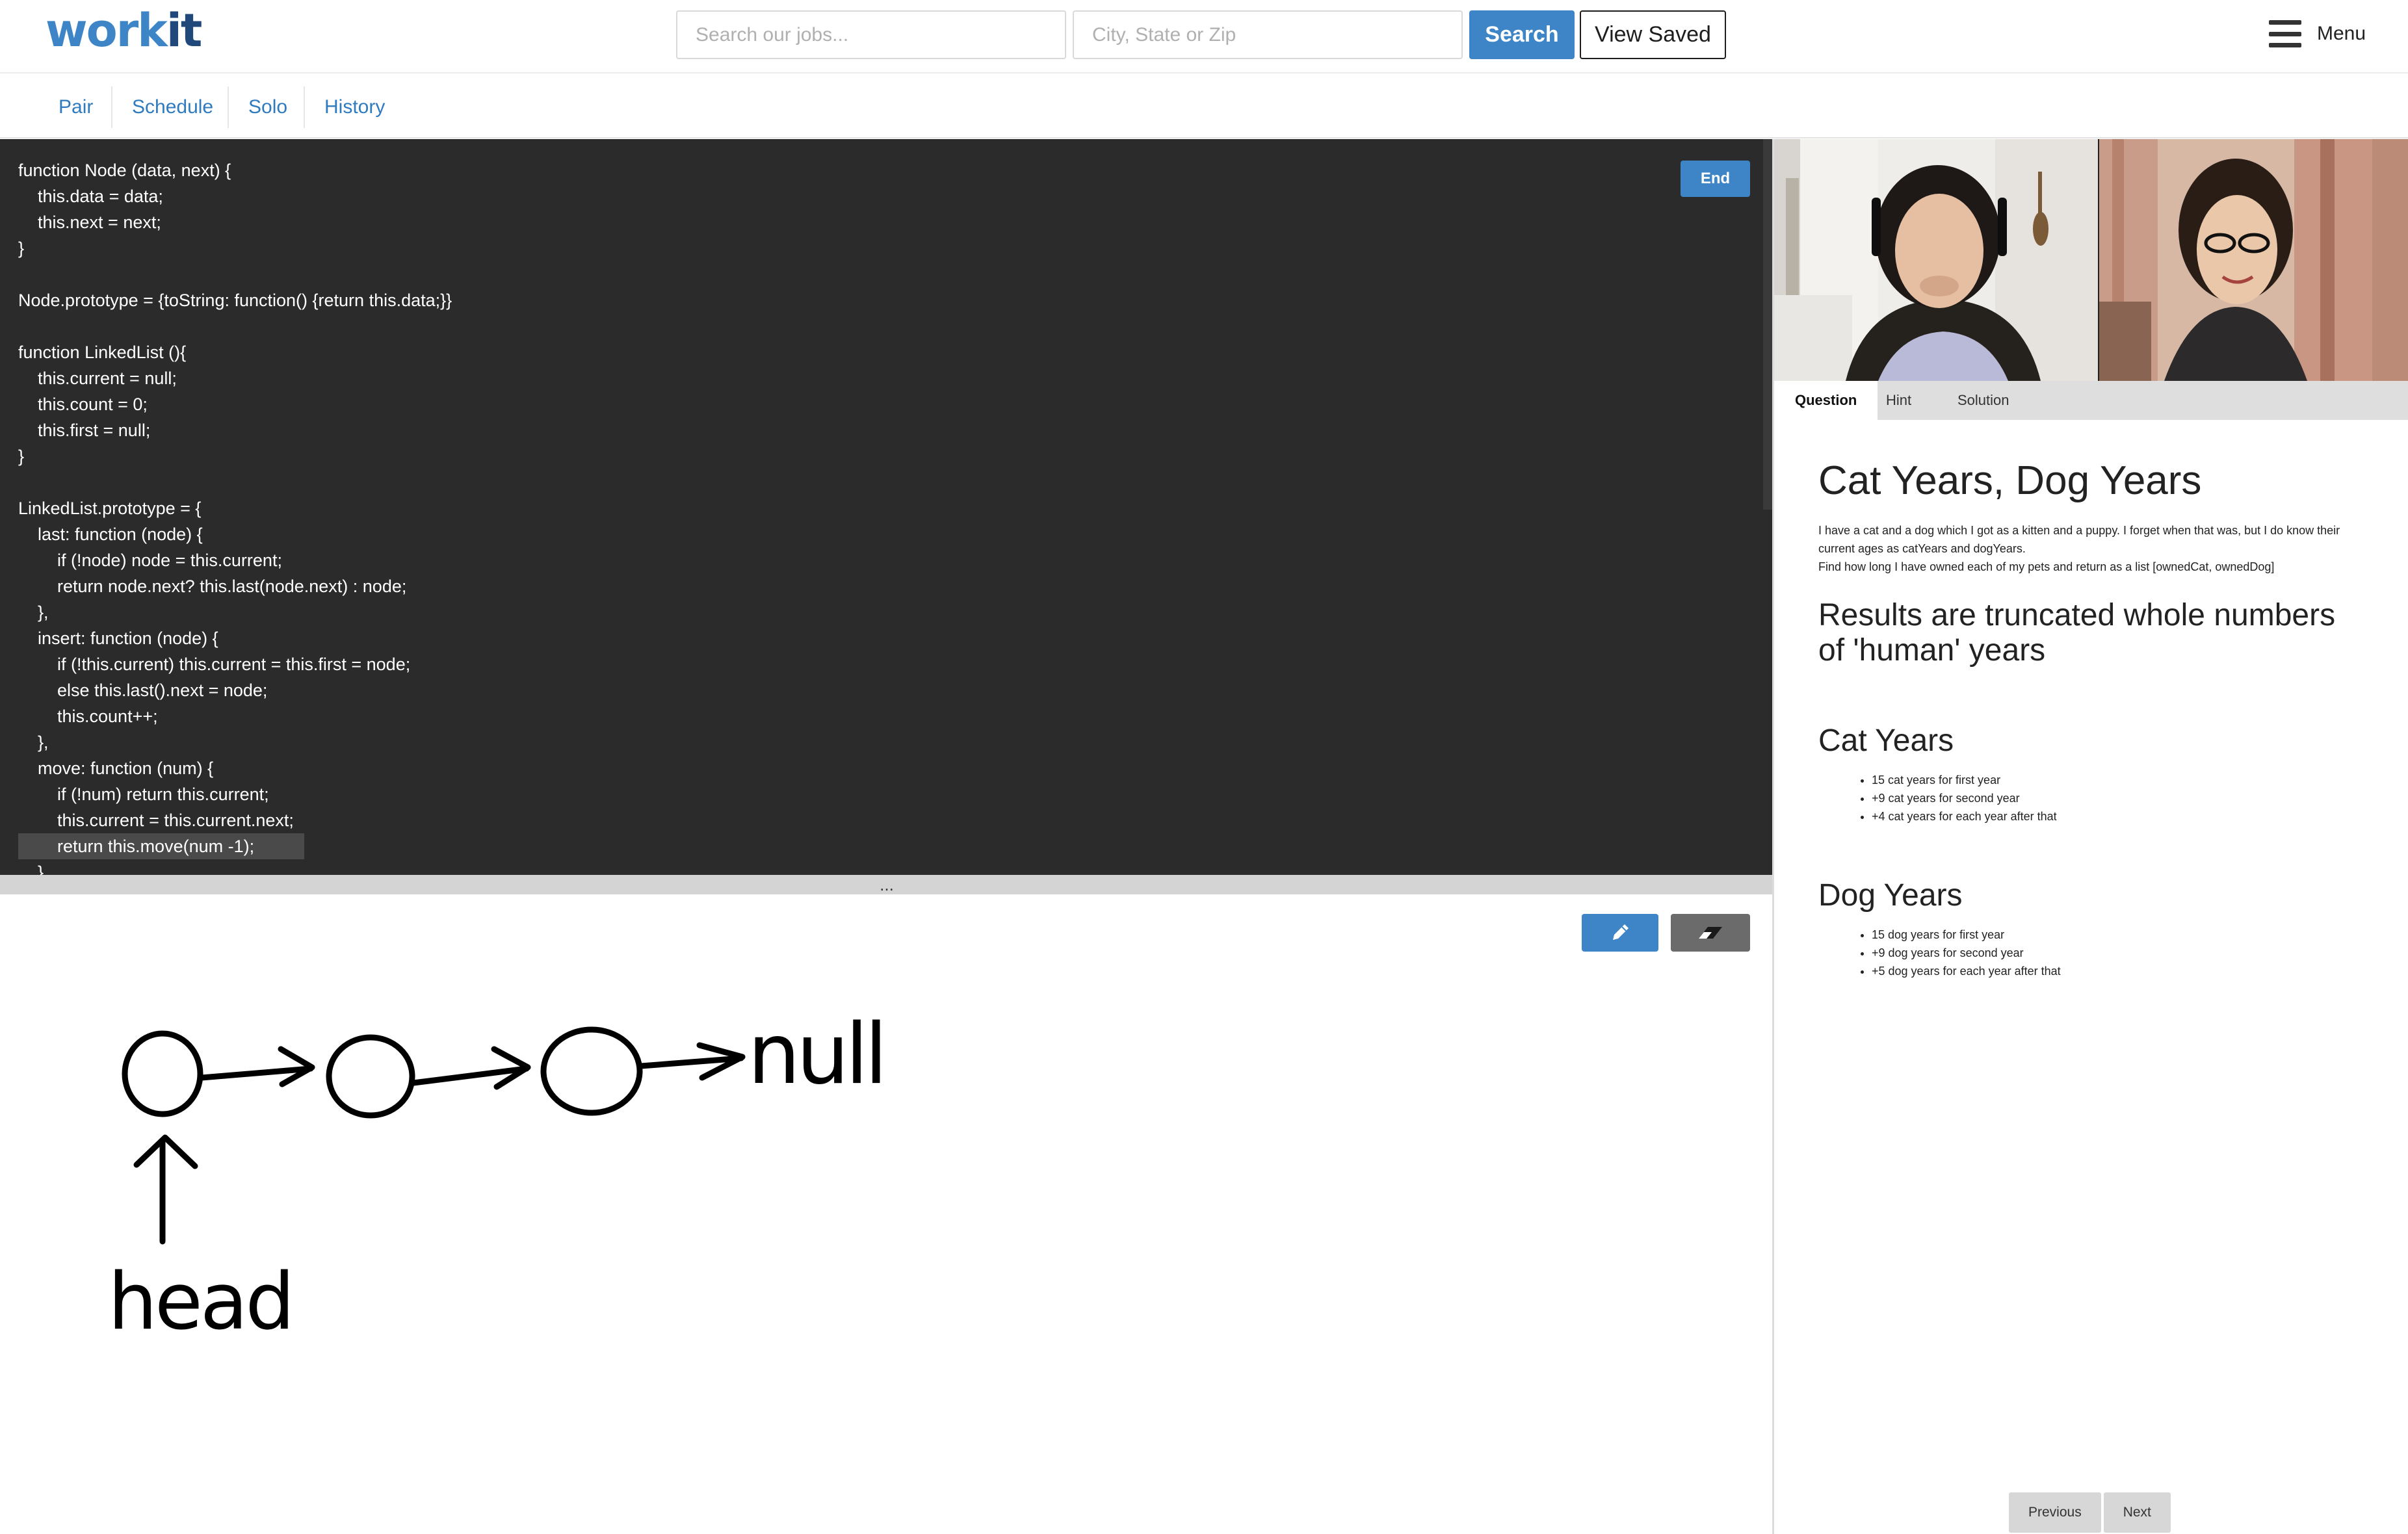 The image size is (2408, 1534). Describe the element at coordinates (165, 1189) in the screenshot. I see `head-arrow` at that location.